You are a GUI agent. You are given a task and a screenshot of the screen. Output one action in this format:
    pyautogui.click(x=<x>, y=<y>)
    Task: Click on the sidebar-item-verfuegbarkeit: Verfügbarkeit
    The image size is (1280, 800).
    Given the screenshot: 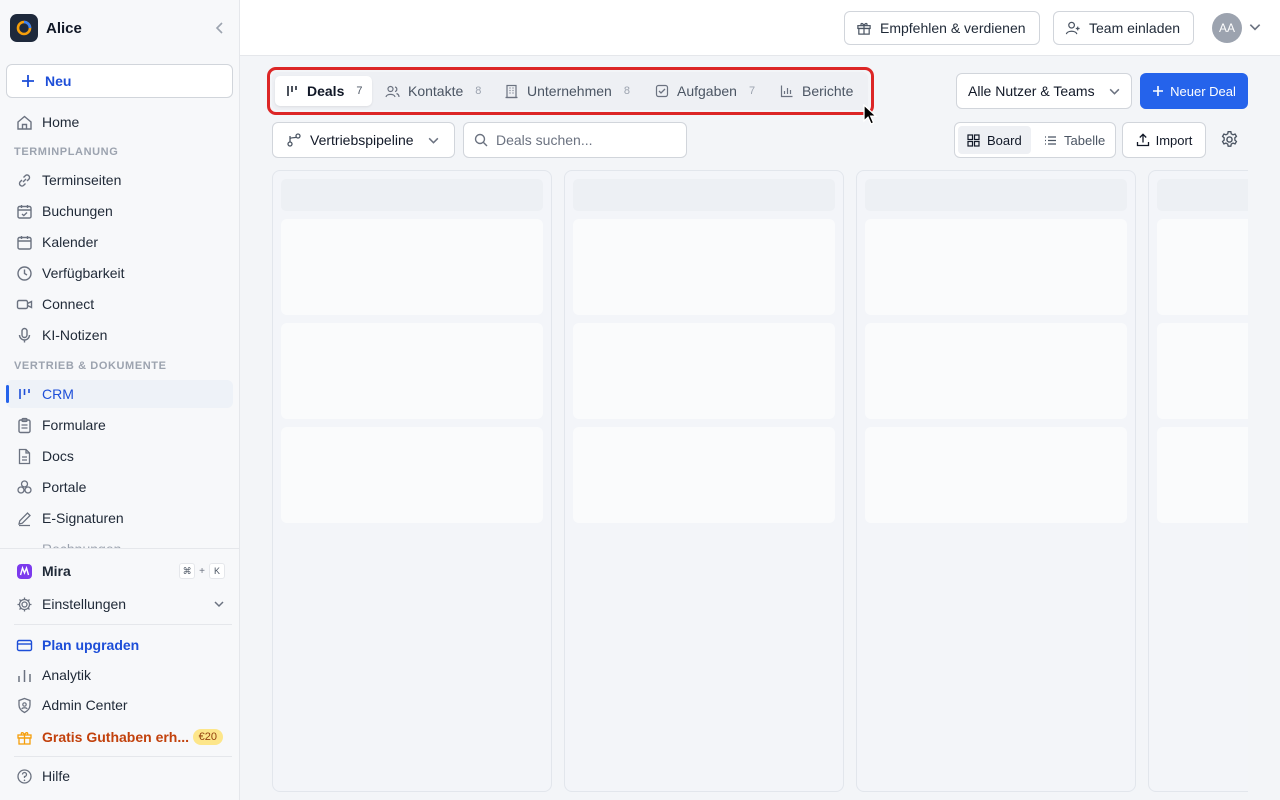 What is the action you would take?
    pyautogui.click(x=119, y=273)
    